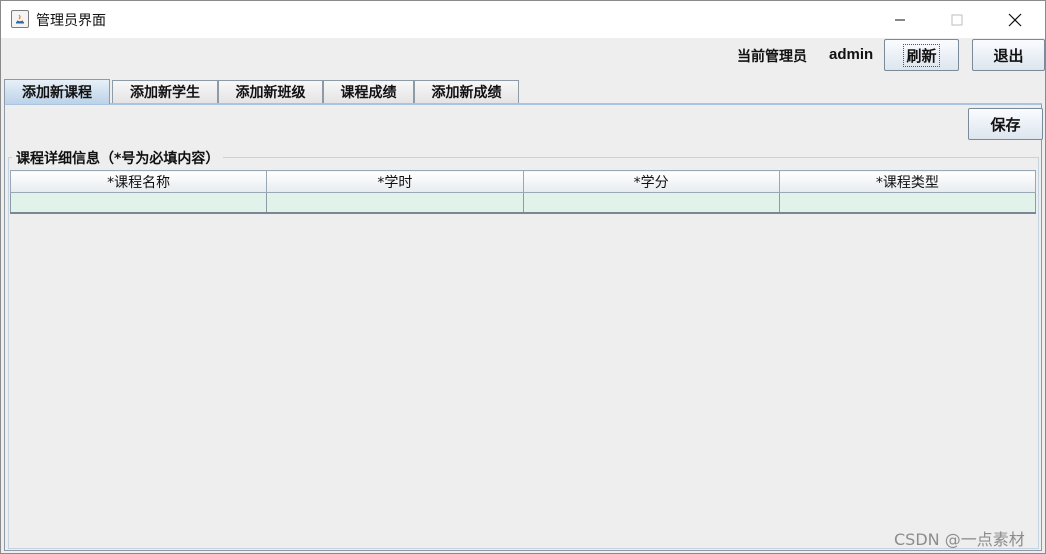 This screenshot has width=1046, height=554. I want to click on maximize-icon, so click(957, 19).